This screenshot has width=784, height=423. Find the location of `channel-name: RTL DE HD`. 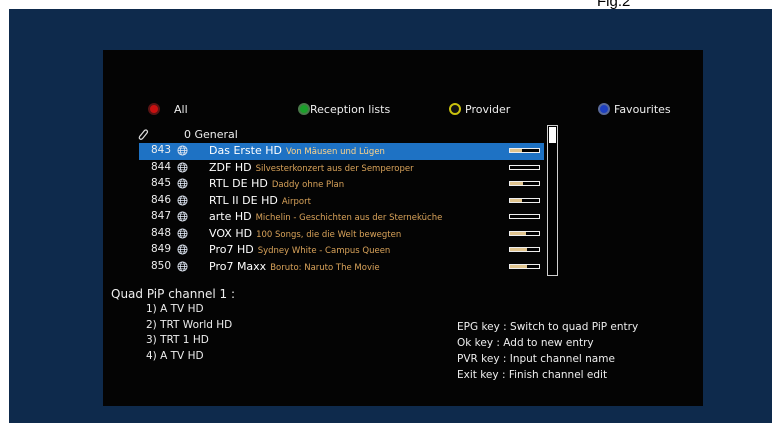

channel-name: RTL DE HD is located at coordinates (238, 183).